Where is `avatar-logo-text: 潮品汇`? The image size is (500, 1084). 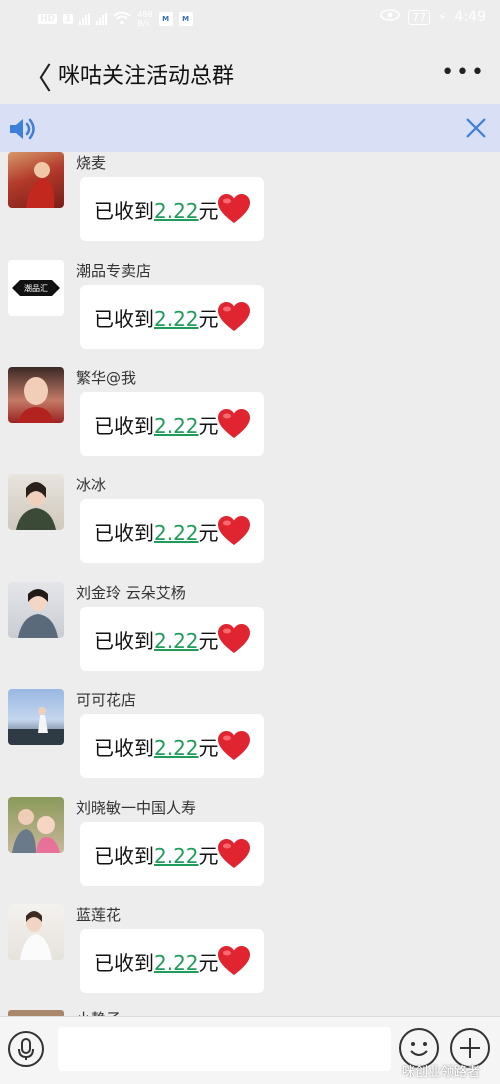 avatar-logo-text: 潮品汇 is located at coordinates (36, 288).